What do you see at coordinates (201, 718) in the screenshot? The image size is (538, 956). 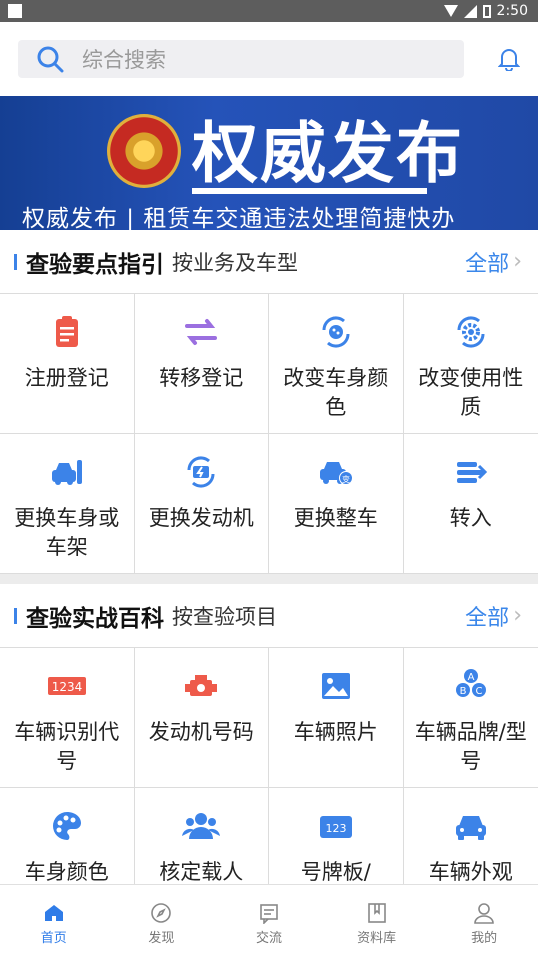 I see `grid-item: 发动机号码` at bounding box center [201, 718].